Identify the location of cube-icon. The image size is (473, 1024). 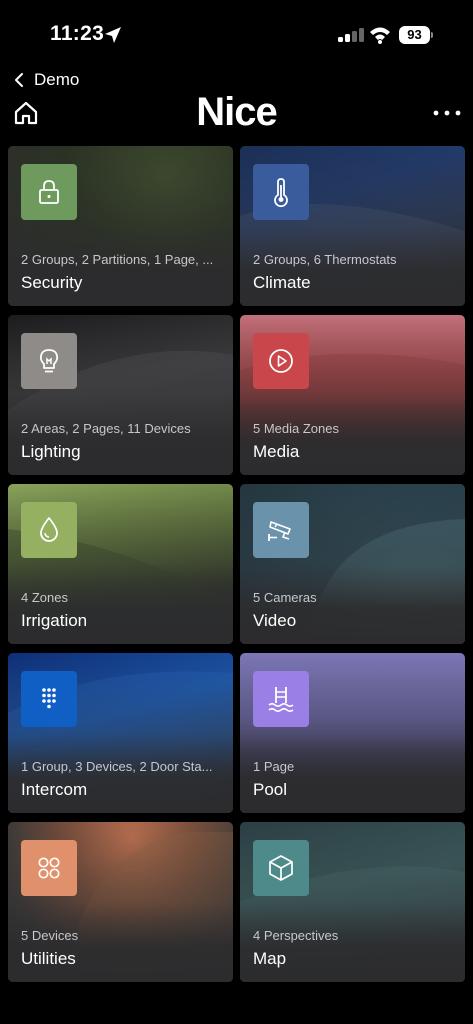
(281, 868).